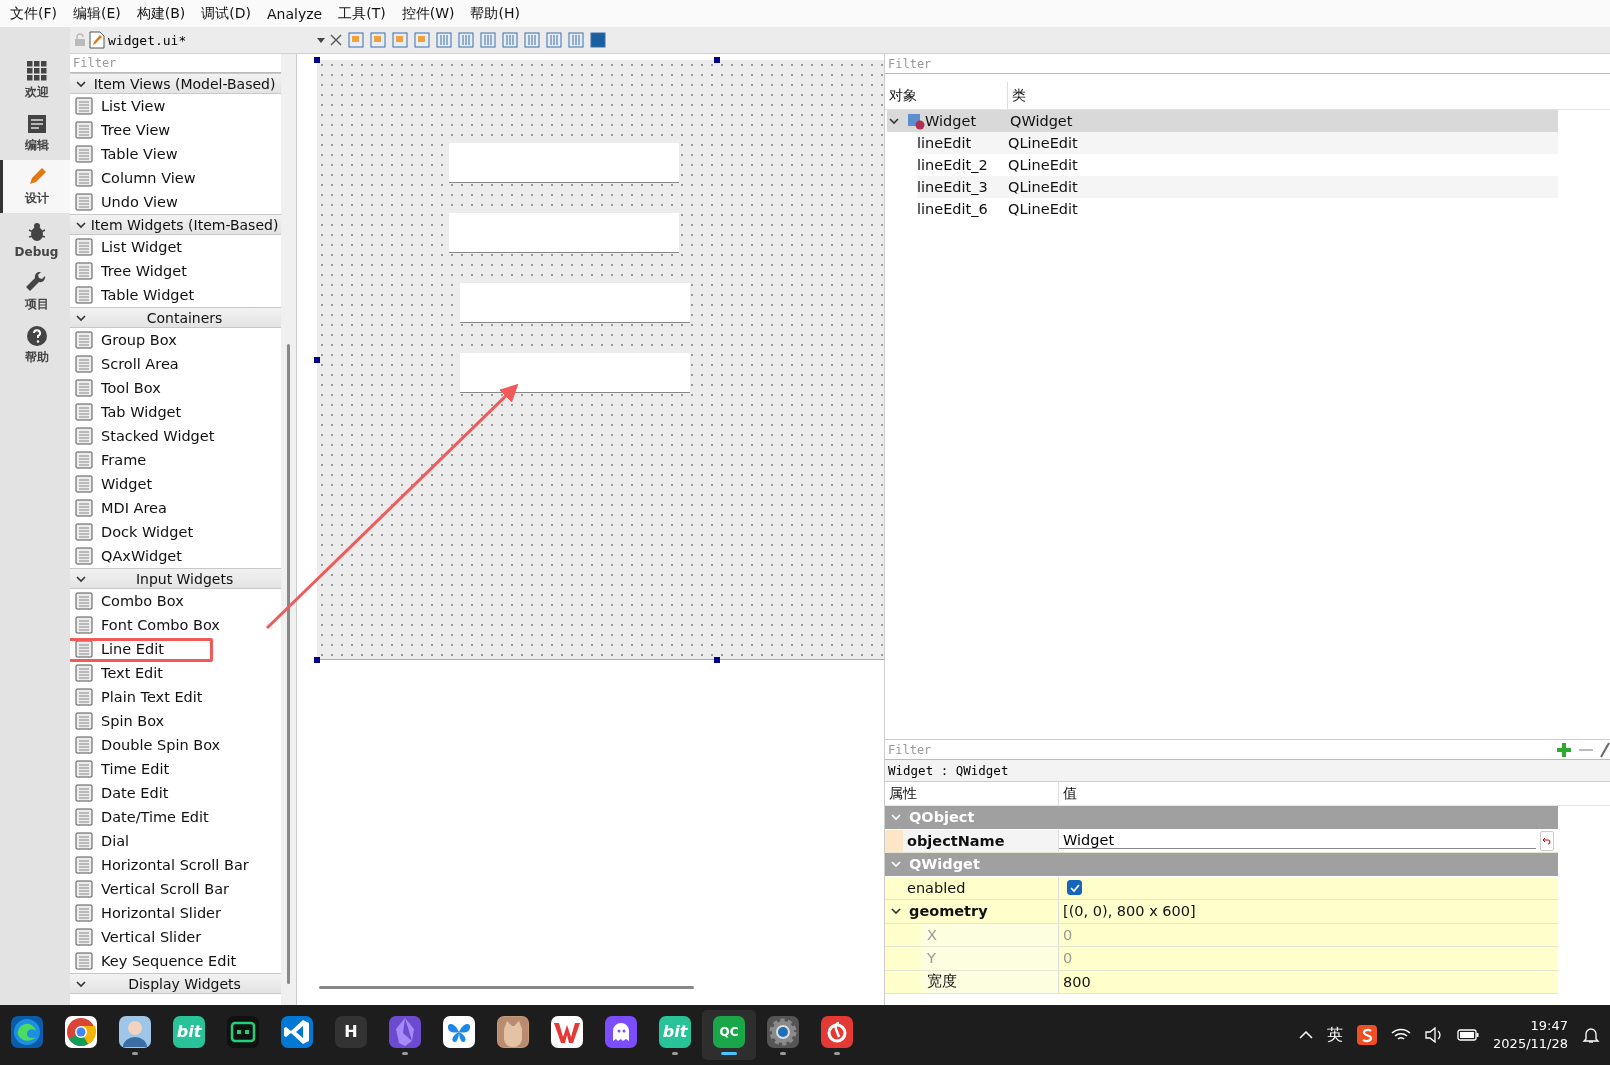  What do you see at coordinates (176, 556) in the screenshot?
I see `widget-item: QAxWidget` at bounding box center [176, 556].